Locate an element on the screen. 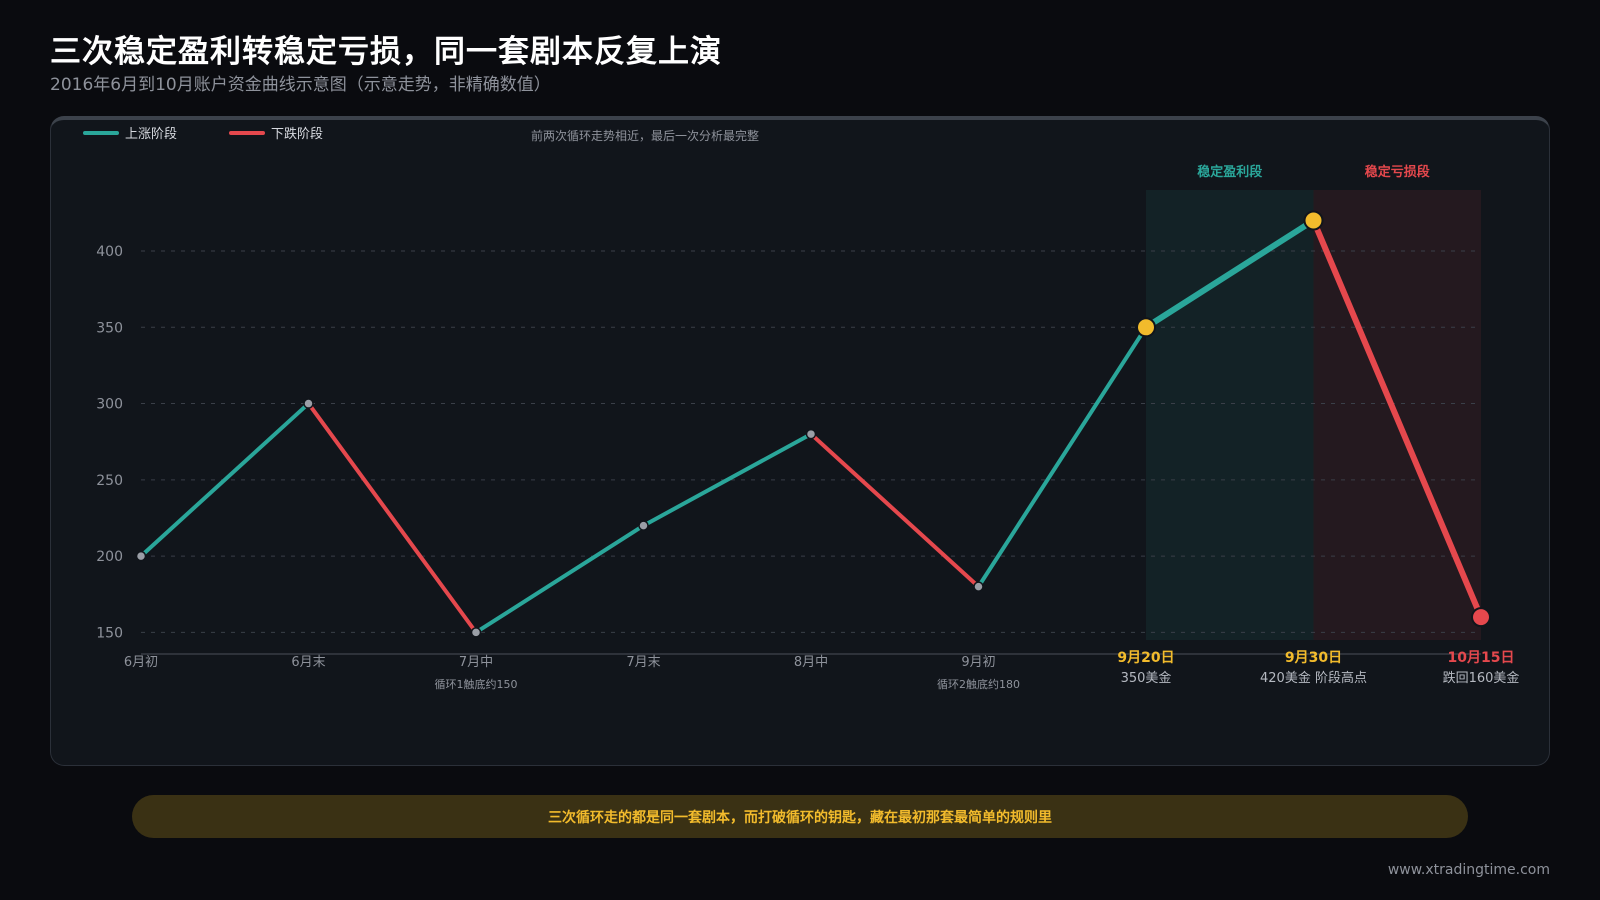 The height and width of the screenshot is (900, 1600). footer-url: www.xtradingtime.com is located at coordinates (1468, 870).